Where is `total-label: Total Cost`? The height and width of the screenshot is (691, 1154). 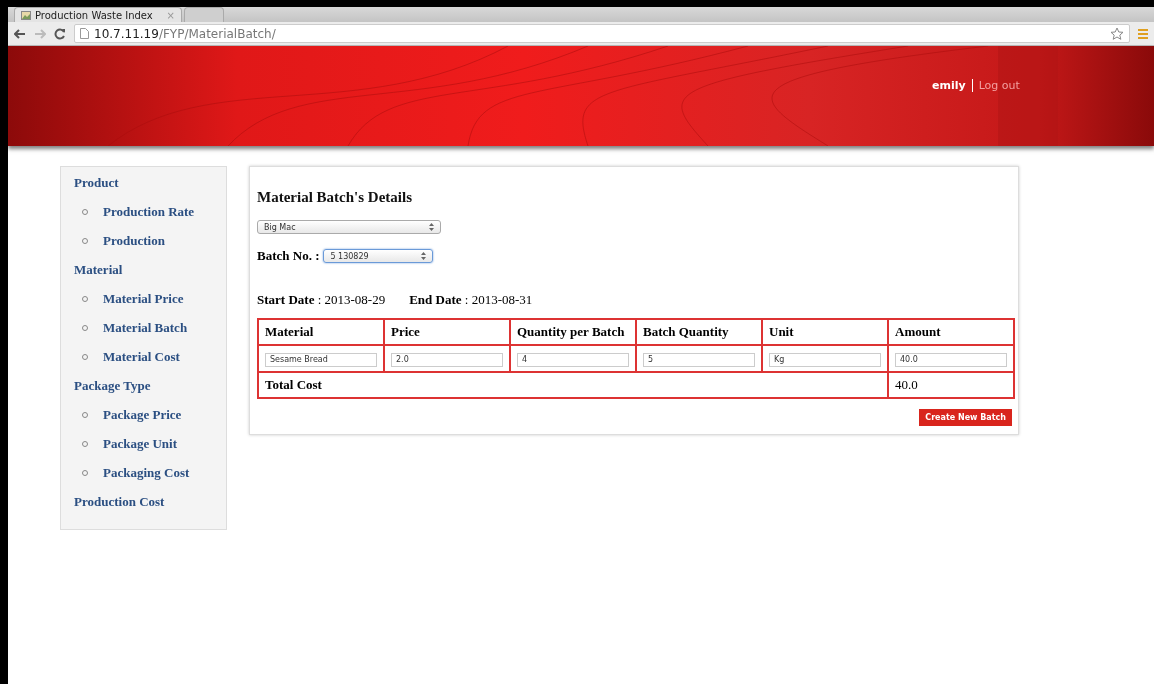 total-label: Total Cost is located at coordinates (573, 384).